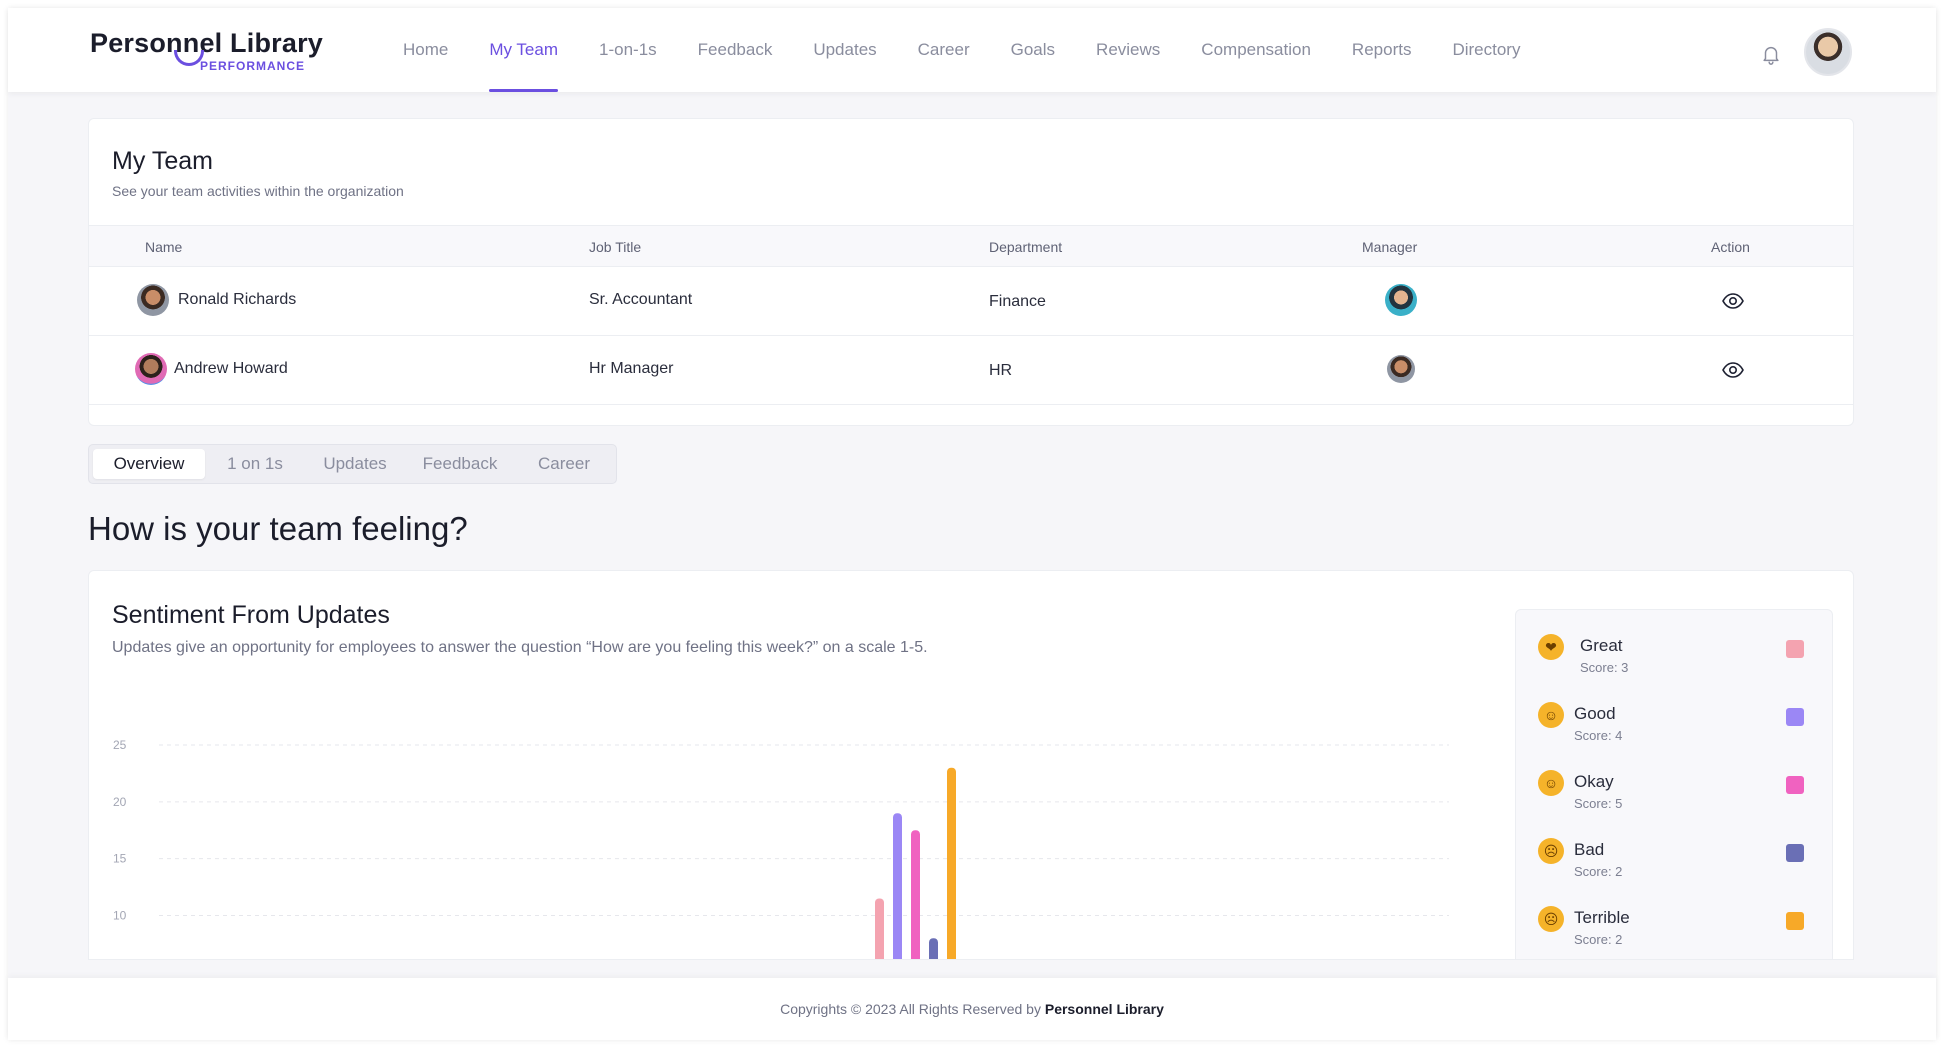 This screenshot has width=1944, height=1048. Describe the element at coordinates (944, 50) in the screenshot. I see `nav-item-career: Career` at that location.